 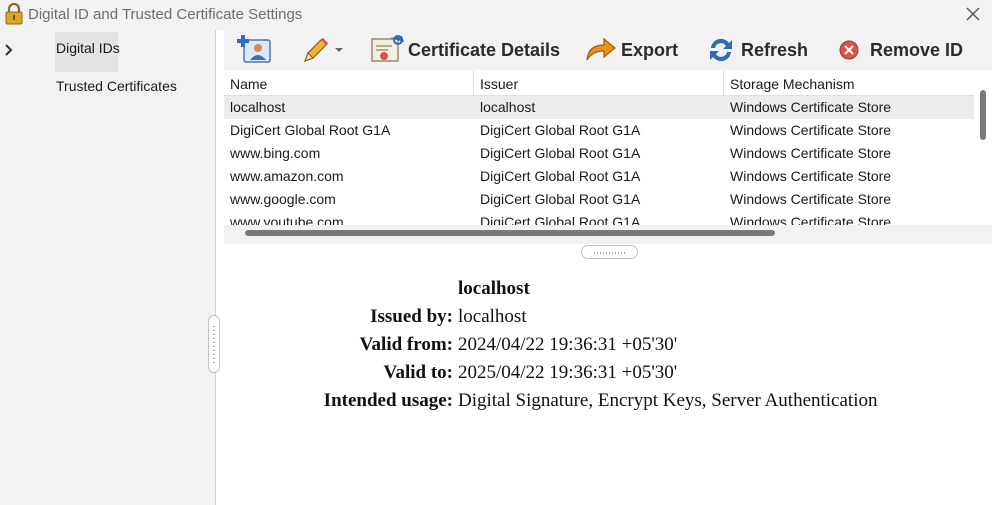 I want to click on refresh-button: Refresh, so click(x=757, y=50).